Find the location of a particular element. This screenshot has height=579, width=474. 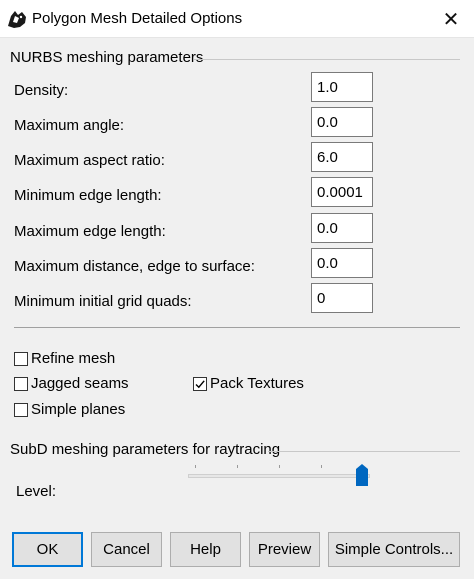

close-button: ✕ is located at coordinates (451, 19).